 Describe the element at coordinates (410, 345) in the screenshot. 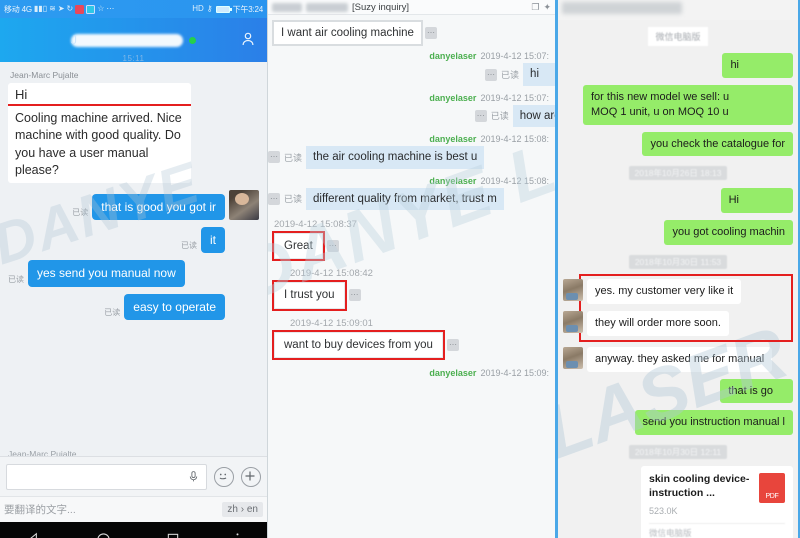

I see `im-row-8: want to buy devices from you ⋯` at that location.